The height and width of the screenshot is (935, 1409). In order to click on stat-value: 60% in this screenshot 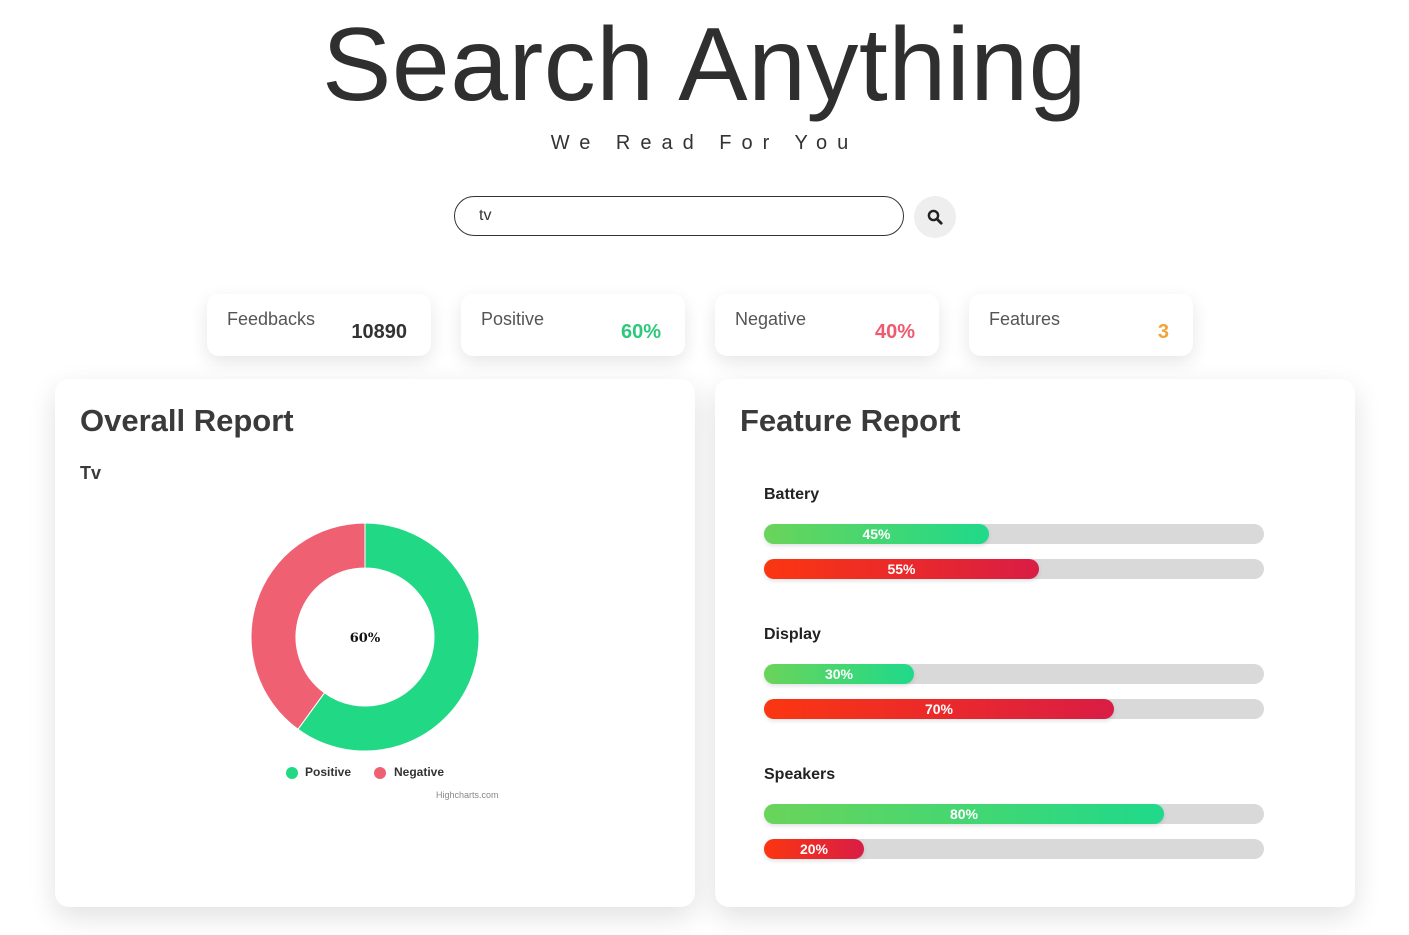, I will do `click(640, 332)`.